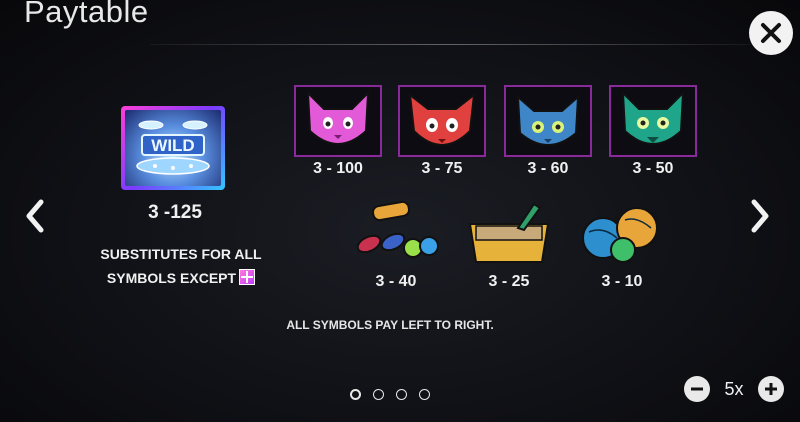 Image resolution: width=800 pixels, height=422 pixels. Describe the element at coordinates (442, 168) in the screenshot. I see `red-cat-payout: 3 - 75` at that location.